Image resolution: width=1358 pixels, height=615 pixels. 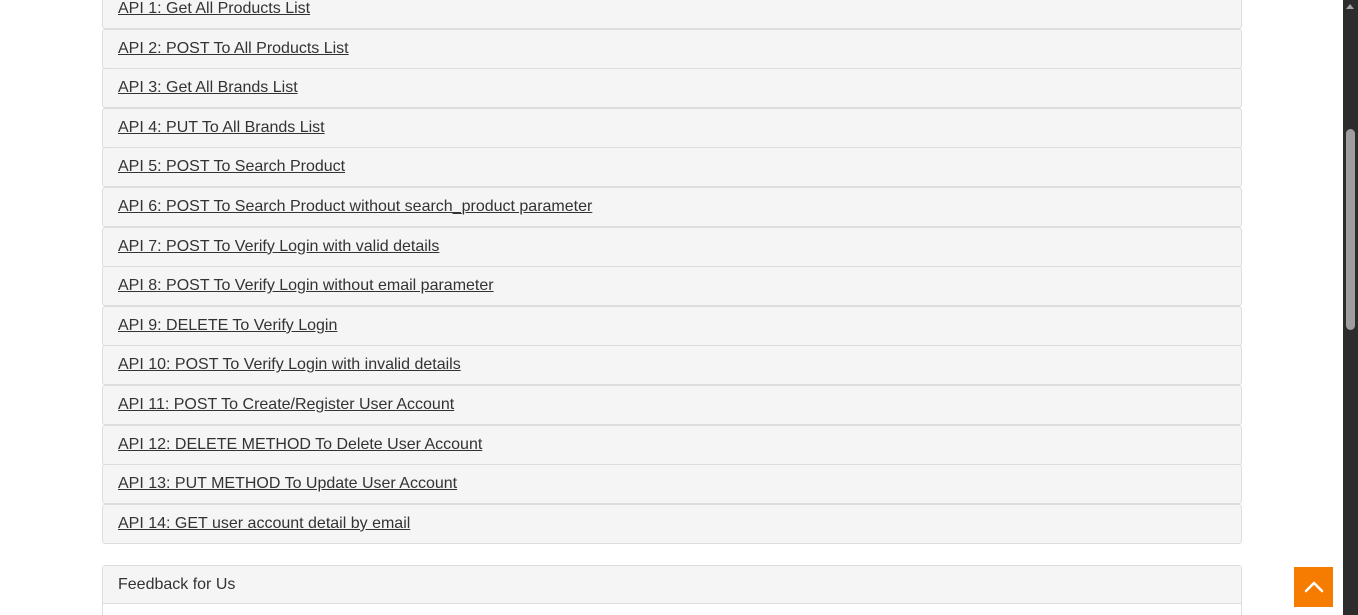 What do you see at coordinates (214, 9) in the screenshot?
I see `api-link-1: API 1: Get All Products List` at bounding box center [214, 9].